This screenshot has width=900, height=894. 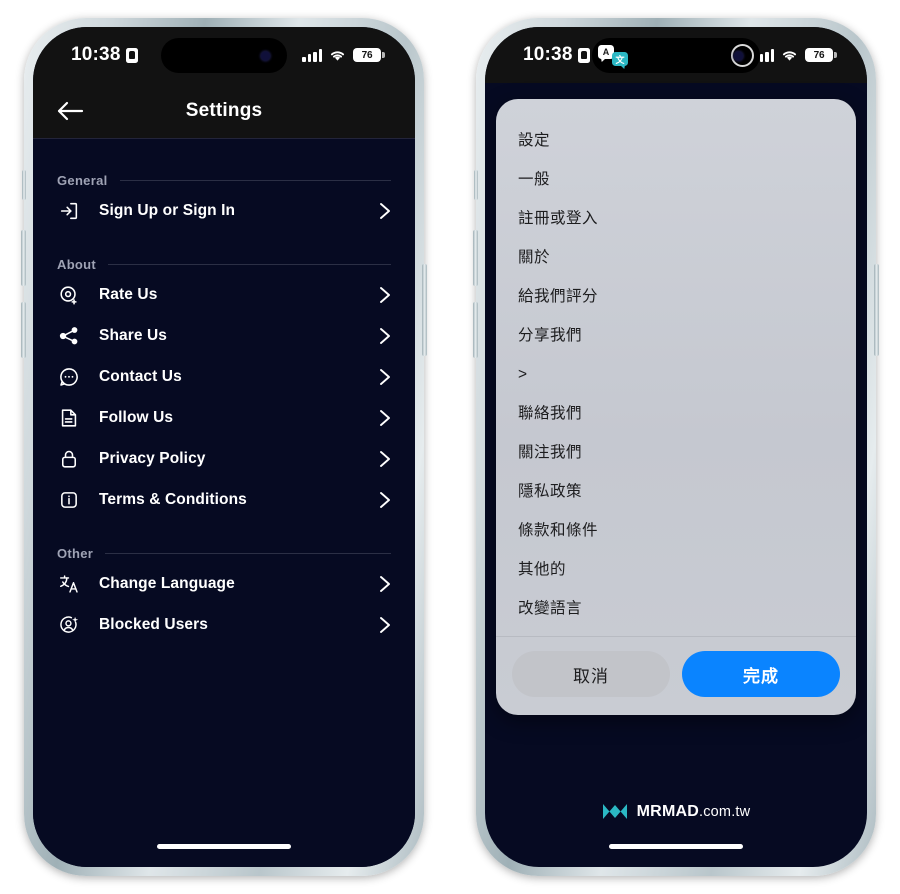 I want to click on share-icon, so click(x=69, y=336).